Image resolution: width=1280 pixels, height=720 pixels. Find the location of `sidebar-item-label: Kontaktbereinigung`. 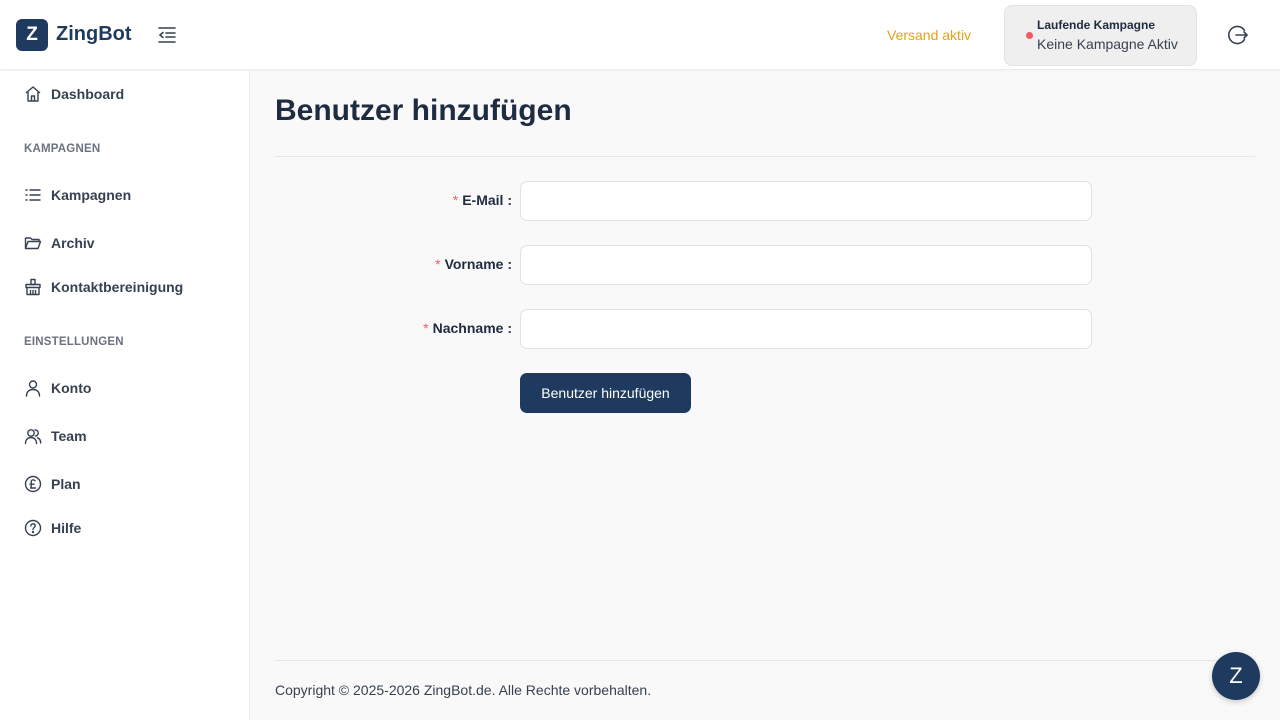

sidebar-item-label: Kontaktbereinigung is located at coordinates (117, 287).